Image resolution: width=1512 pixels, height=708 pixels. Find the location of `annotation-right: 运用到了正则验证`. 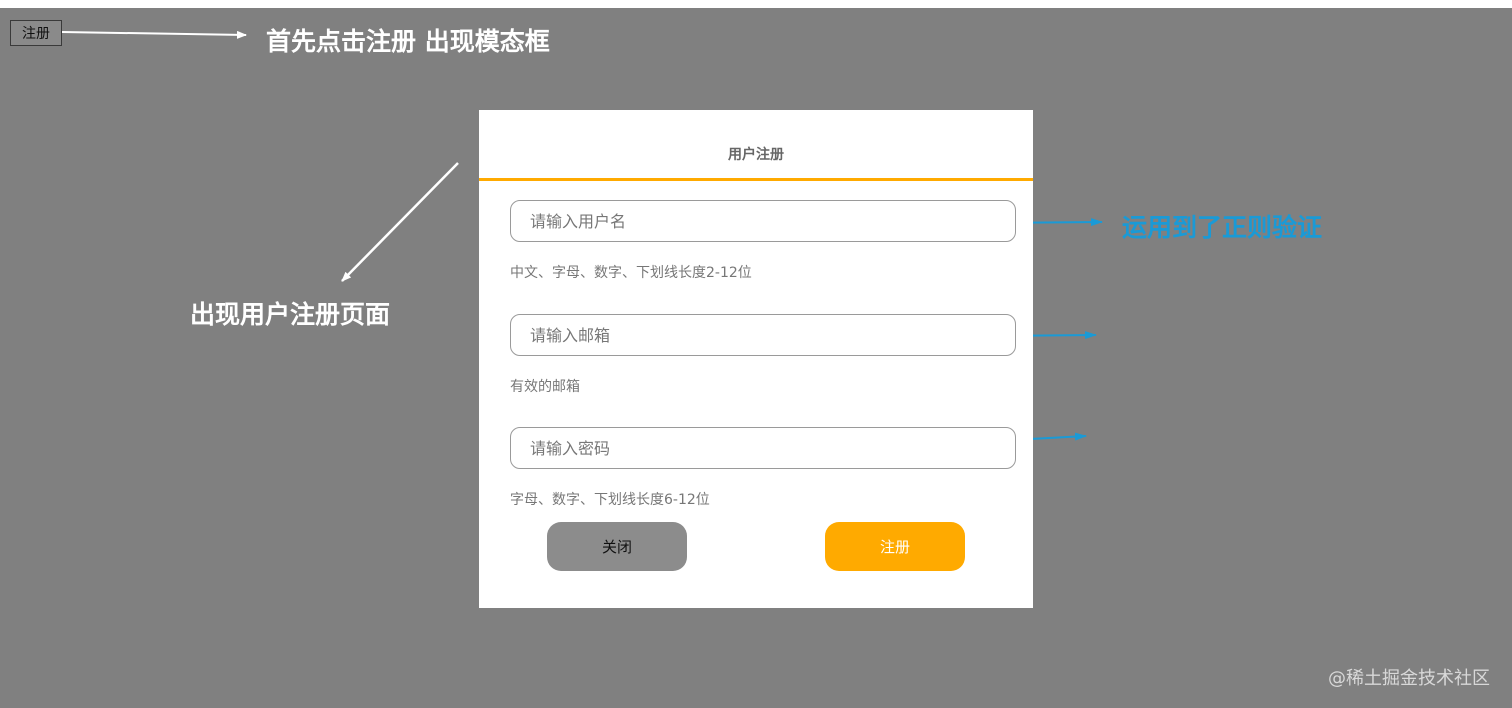

annotation-right: 运用到了正则验证 is located at coordinates (1222, 227).